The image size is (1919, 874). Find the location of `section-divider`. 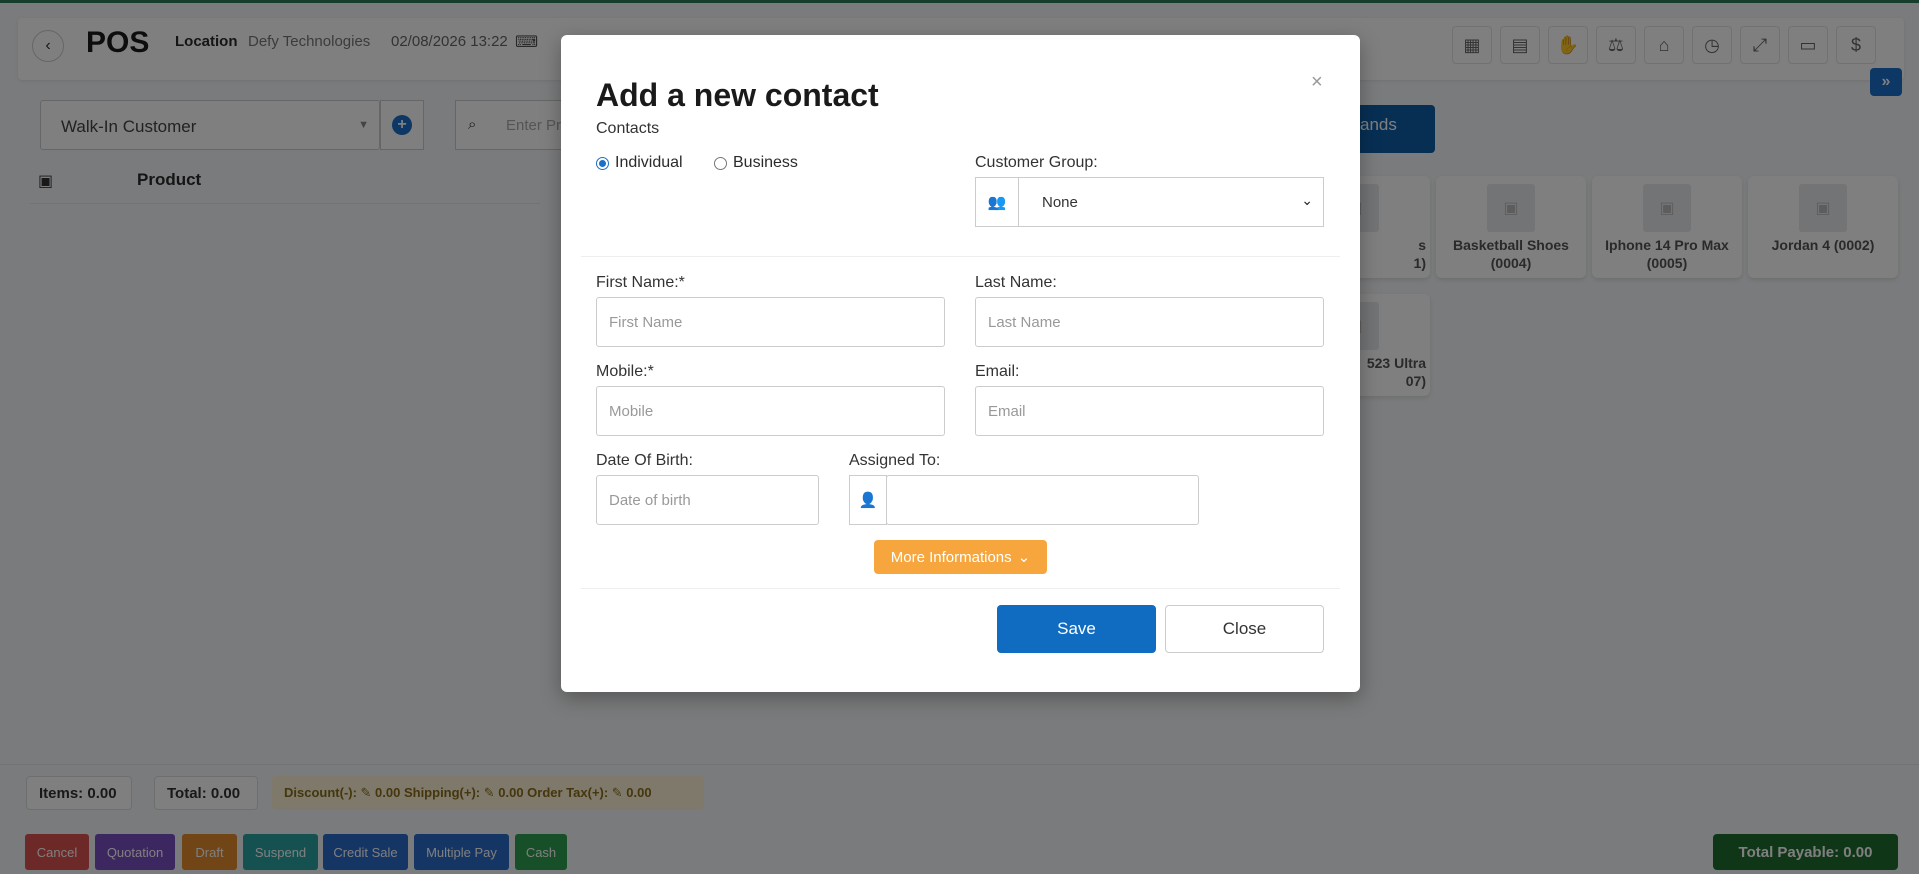

section-divider is located at coordinates (960, 256).